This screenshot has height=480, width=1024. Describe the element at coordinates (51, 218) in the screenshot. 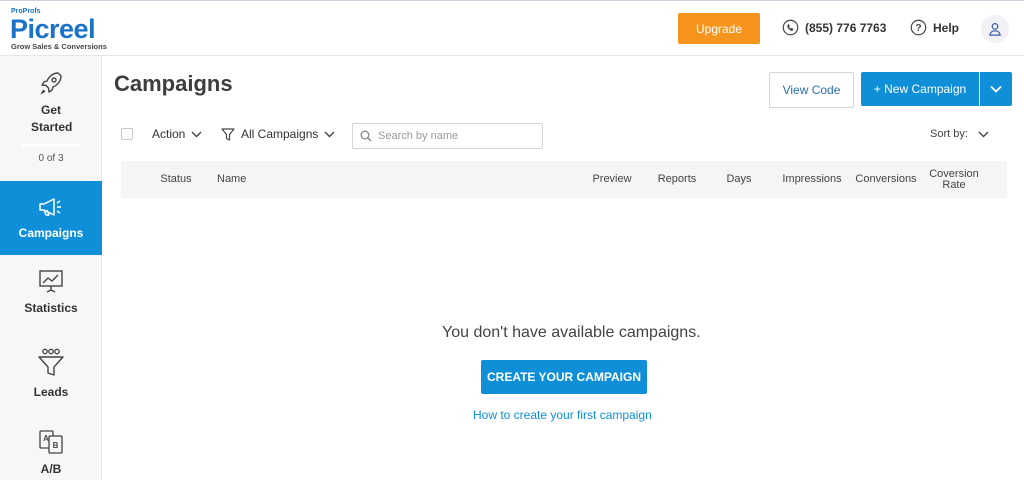

I see `sidebar-item-campaigns: Campaigns` at that location.